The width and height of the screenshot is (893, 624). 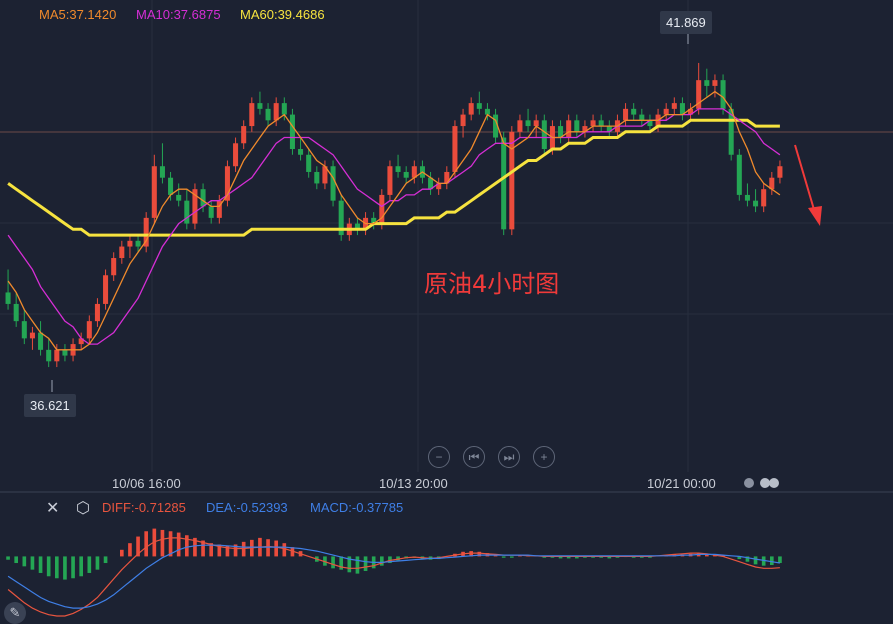 What do you see at coordinates (763, 483) in the screenshot?
I see `scroll-indicator` at bounding box center [763, 483].